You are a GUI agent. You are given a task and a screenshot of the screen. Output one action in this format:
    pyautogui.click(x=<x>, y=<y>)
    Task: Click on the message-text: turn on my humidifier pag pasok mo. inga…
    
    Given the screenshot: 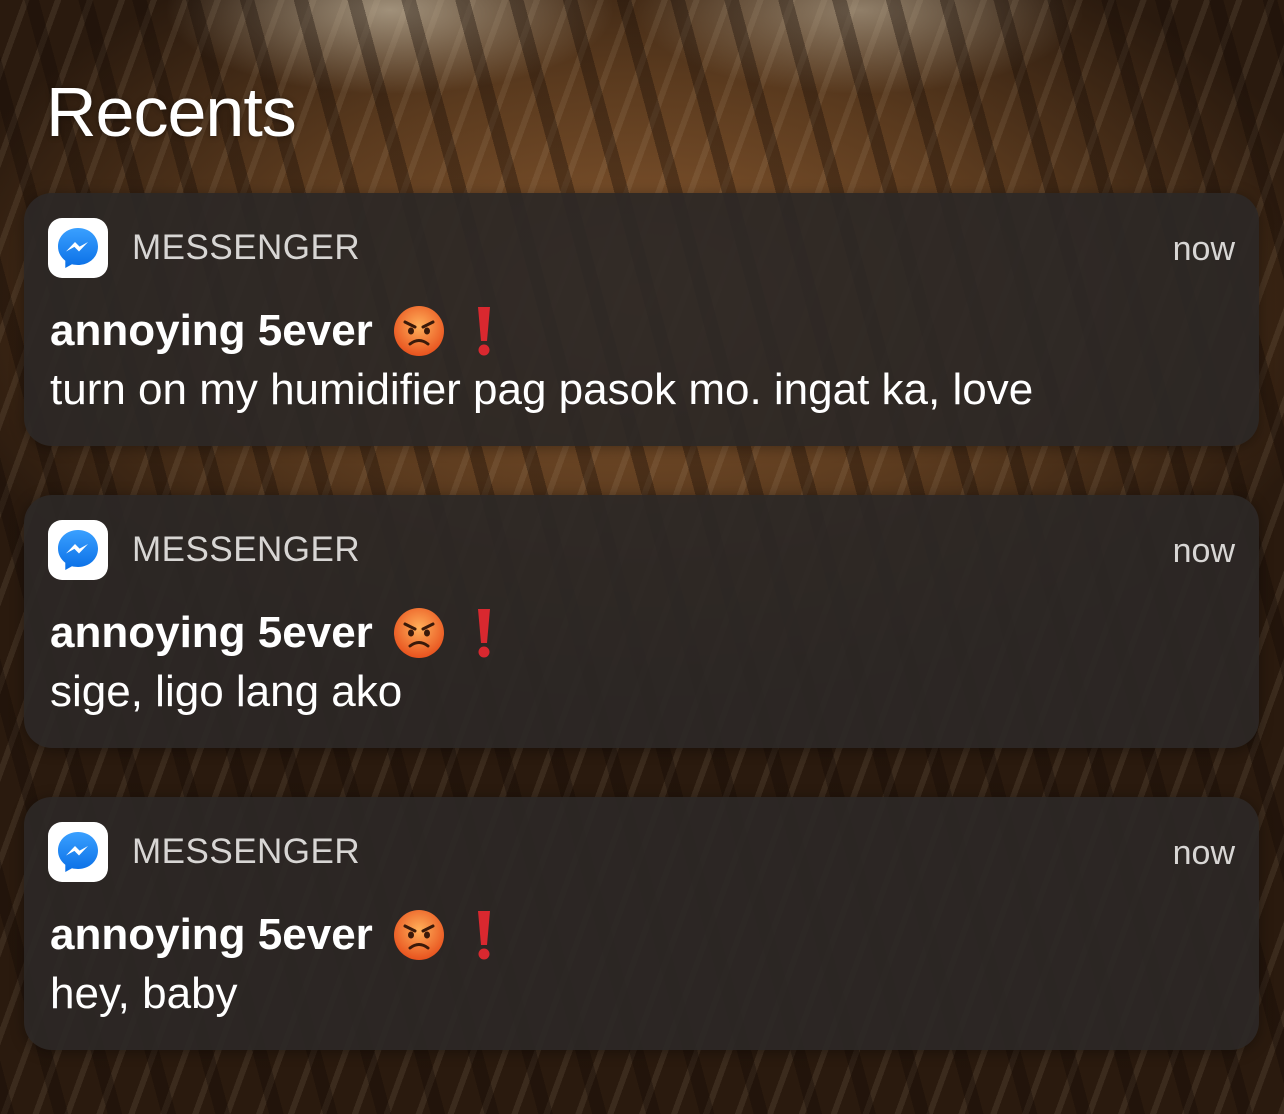 What is the action you would take?
    pyautogui.click(x=542, y=389)
    